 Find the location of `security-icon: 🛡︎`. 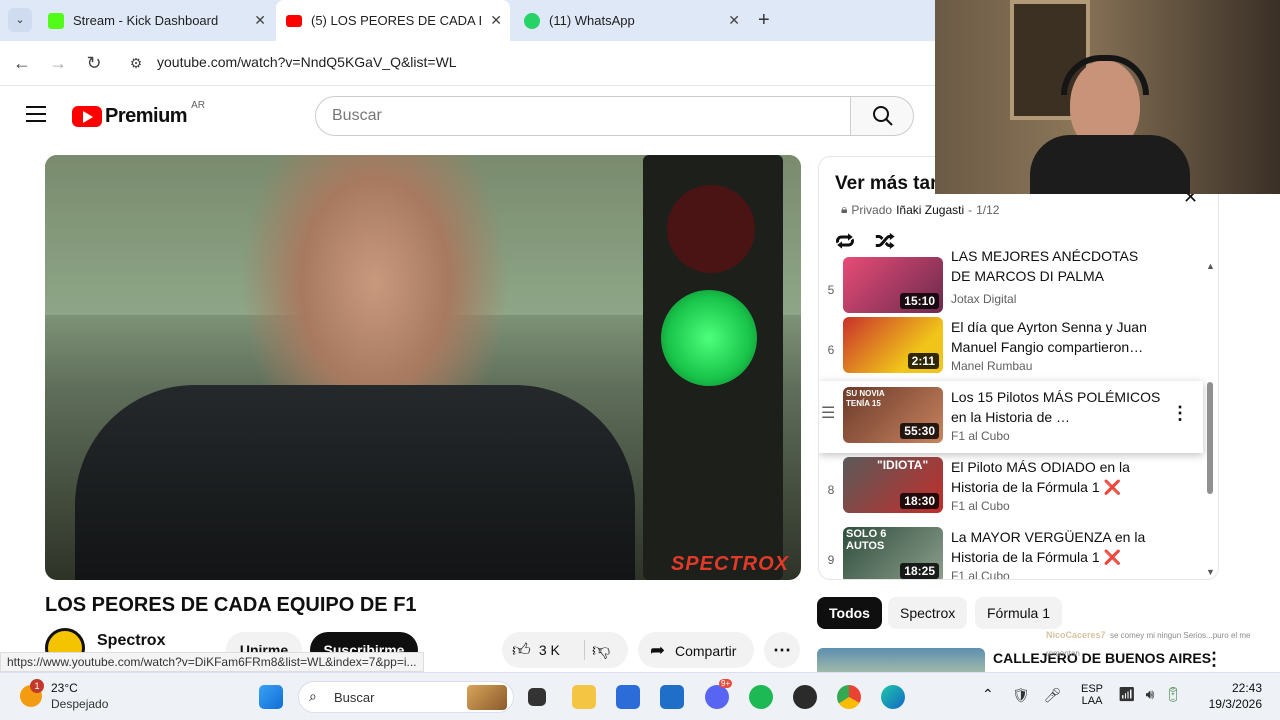

security-icon: 🛡︎ is located at coordinates (1021, 695).